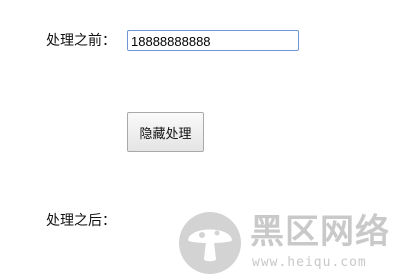 This screenshot has height=280, width=412. I want to click on hide-button: 隐藏处理, so click(165, 132).